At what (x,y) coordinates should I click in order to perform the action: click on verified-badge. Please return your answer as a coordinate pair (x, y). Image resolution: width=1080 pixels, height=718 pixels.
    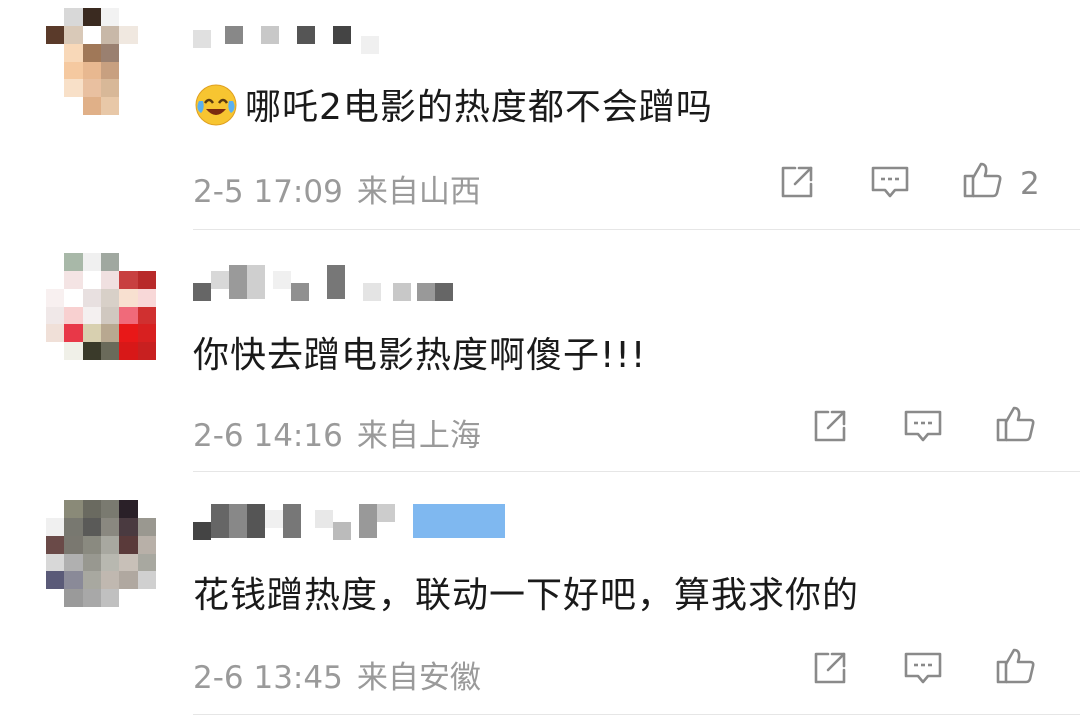
    Looking at the image, I should click on (459, 521).